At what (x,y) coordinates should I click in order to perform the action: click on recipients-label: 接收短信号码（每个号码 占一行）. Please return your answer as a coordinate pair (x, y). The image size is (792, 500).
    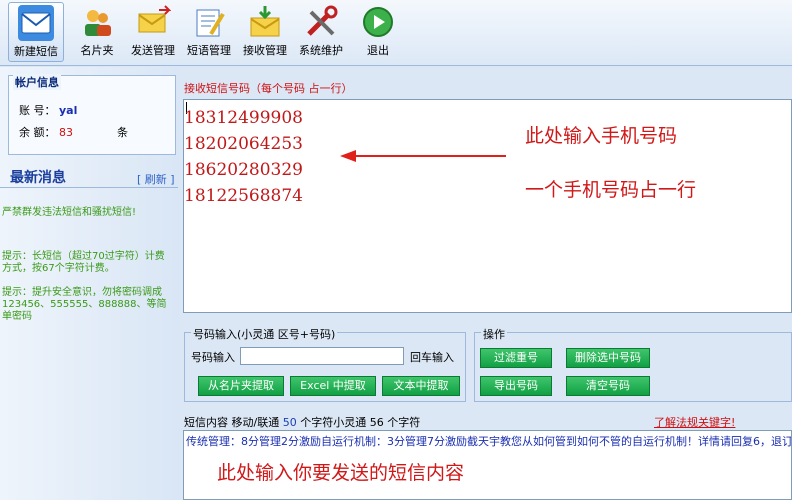
    Looking at the image, I should click on (268, 88).